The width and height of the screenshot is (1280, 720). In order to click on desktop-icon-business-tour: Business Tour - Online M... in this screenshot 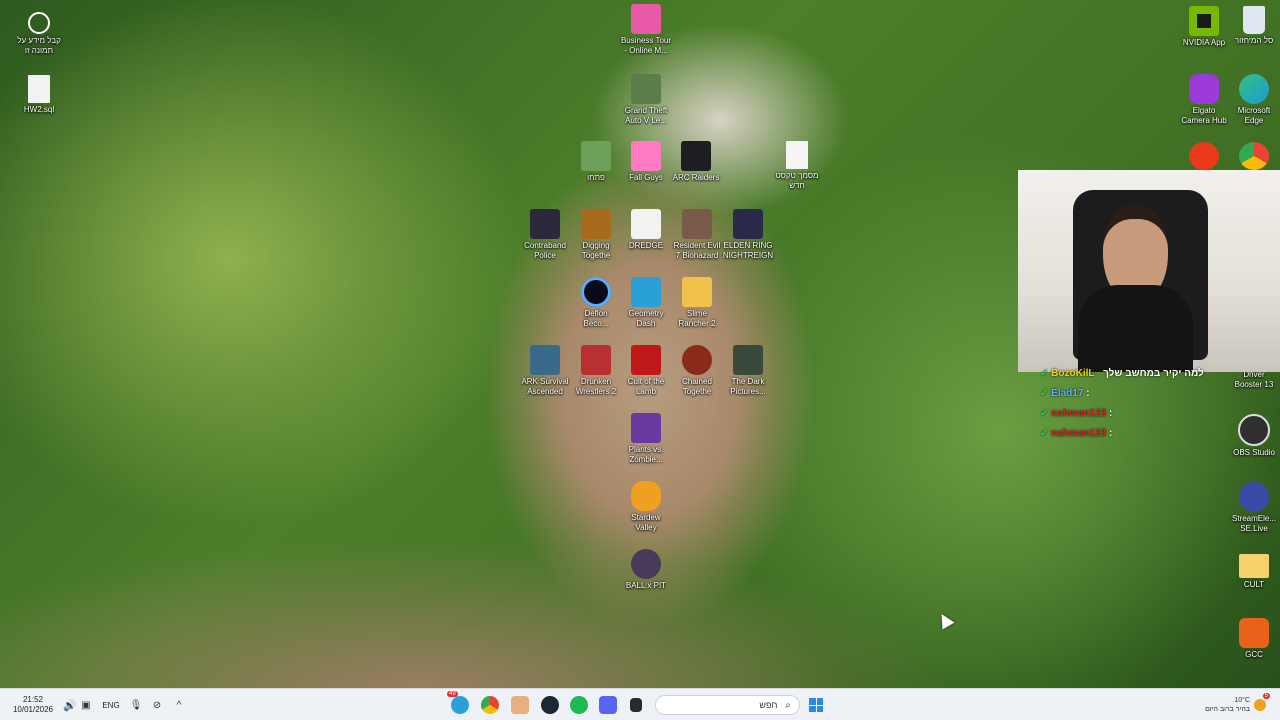, I will do `click(646, 30)`.